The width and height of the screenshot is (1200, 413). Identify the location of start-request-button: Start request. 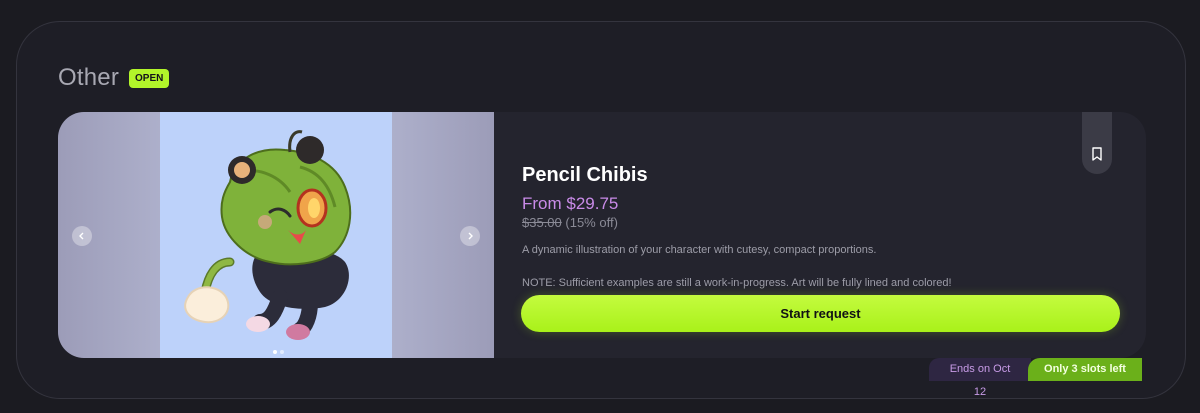
(820, 313).